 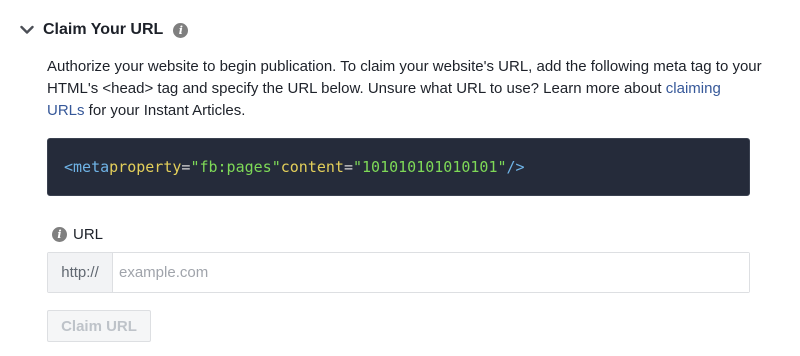 I want to click on code-value-property: "fb:pages", so click(x=235, y=167).